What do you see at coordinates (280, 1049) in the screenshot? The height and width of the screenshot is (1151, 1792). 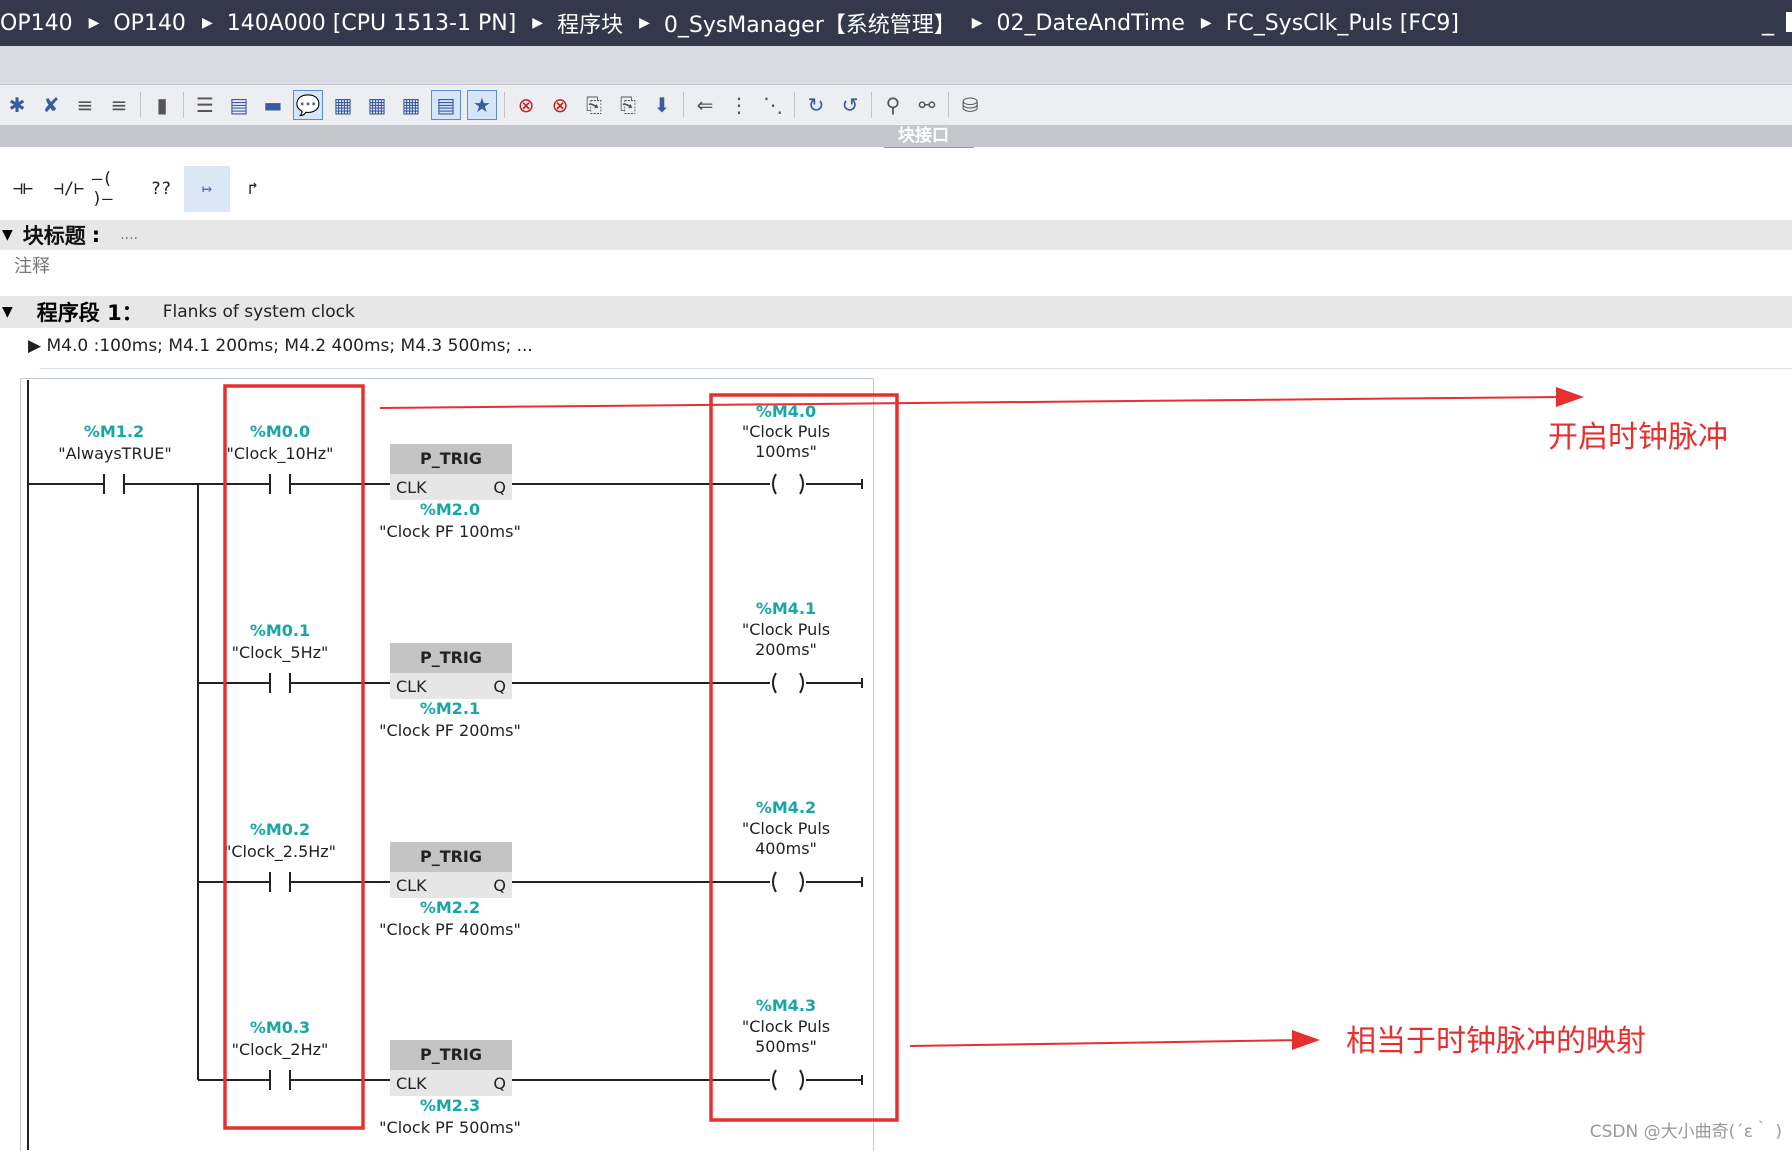 I see `contact-symbol: "Clock_2Hz"` at bounding box center [280, 1049].